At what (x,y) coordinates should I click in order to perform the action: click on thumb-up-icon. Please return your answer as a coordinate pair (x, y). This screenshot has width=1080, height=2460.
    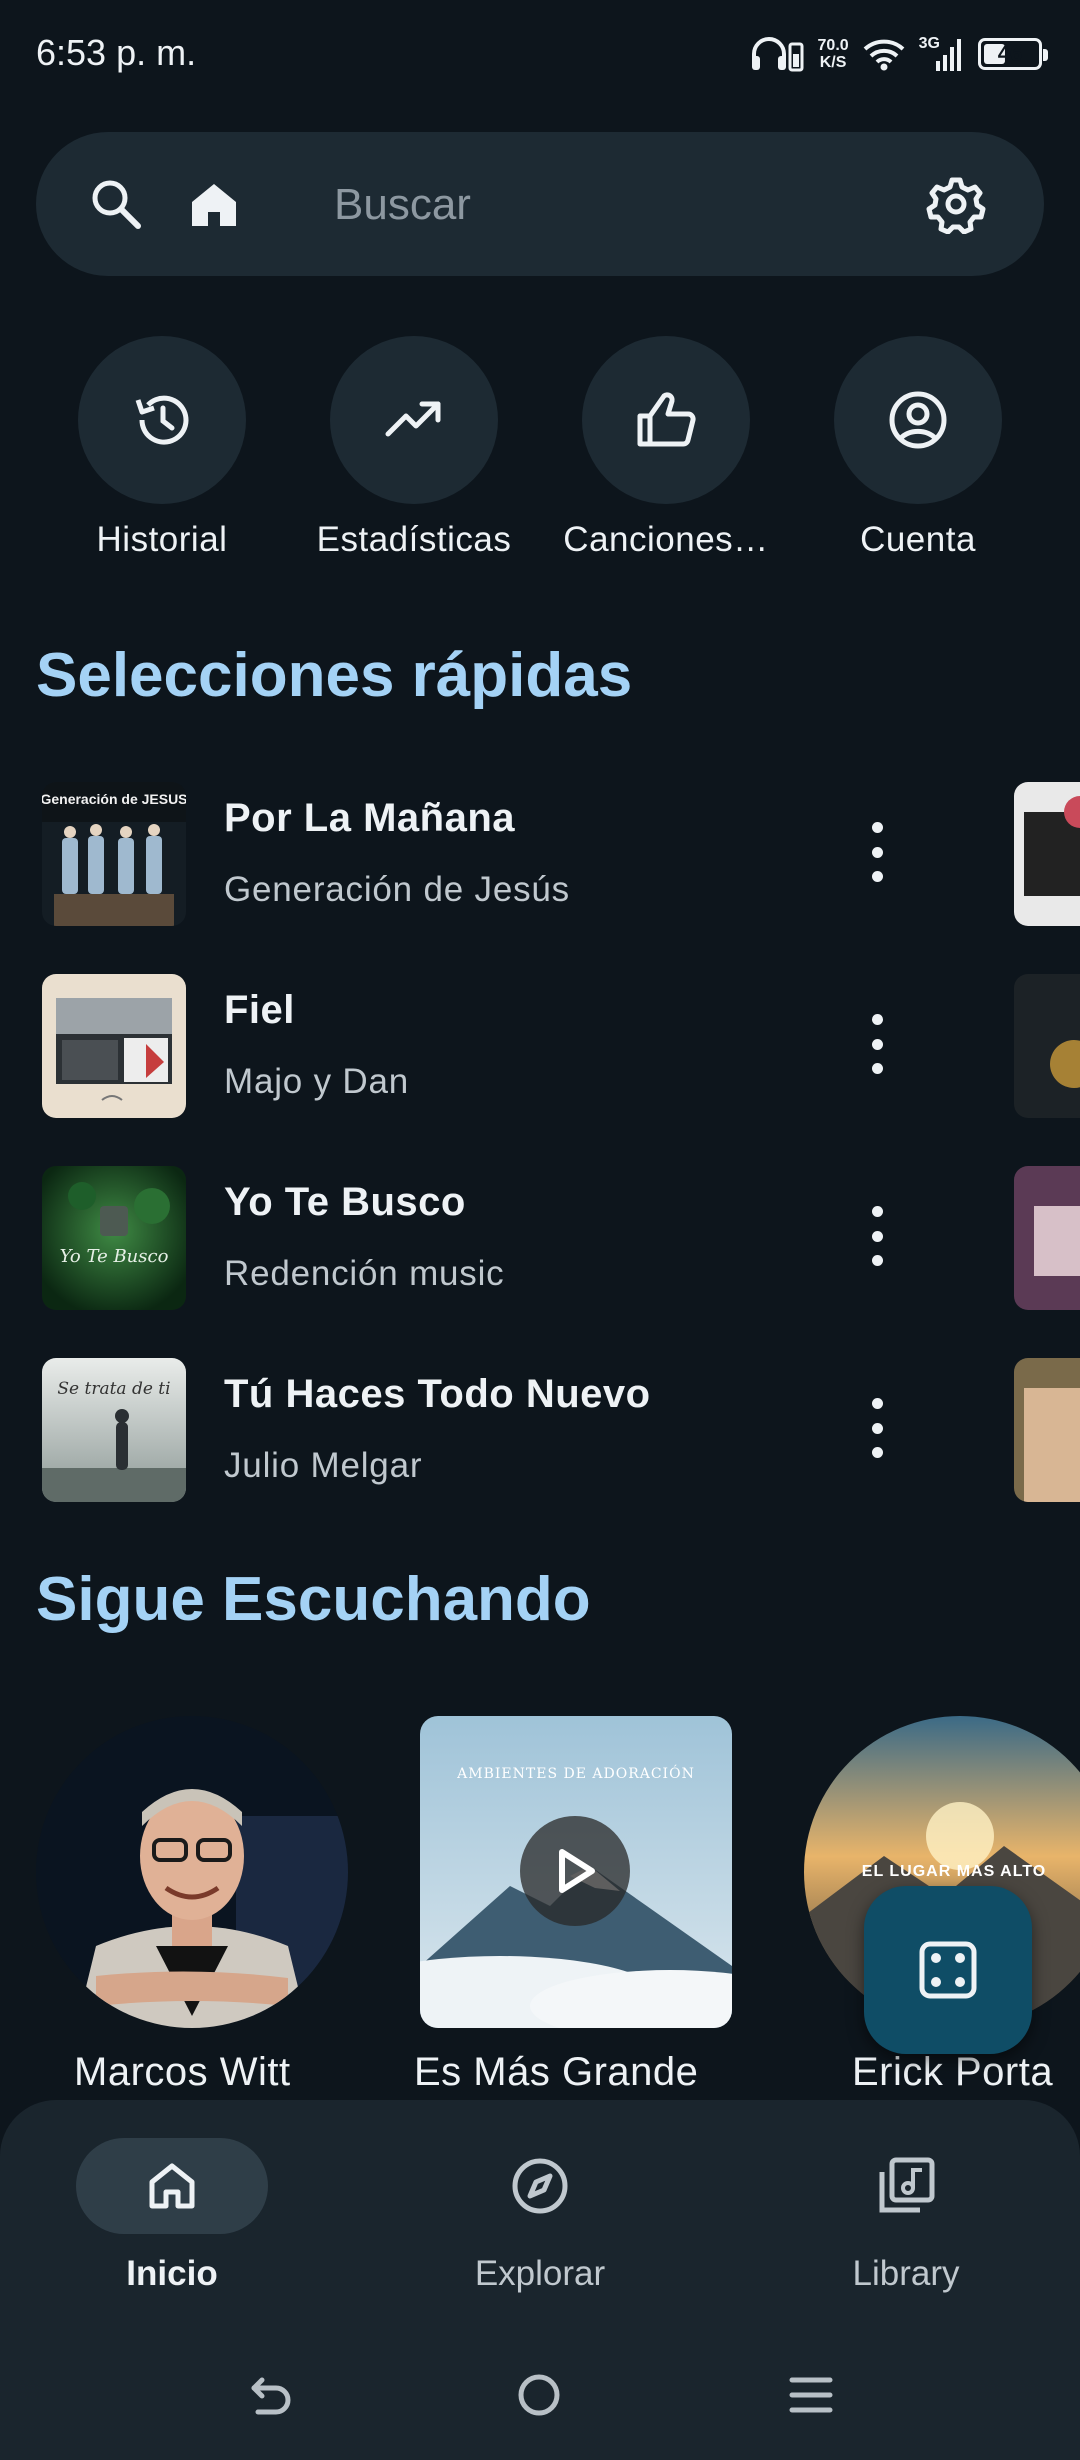
    Looking at the image, I should click on (666, 419).